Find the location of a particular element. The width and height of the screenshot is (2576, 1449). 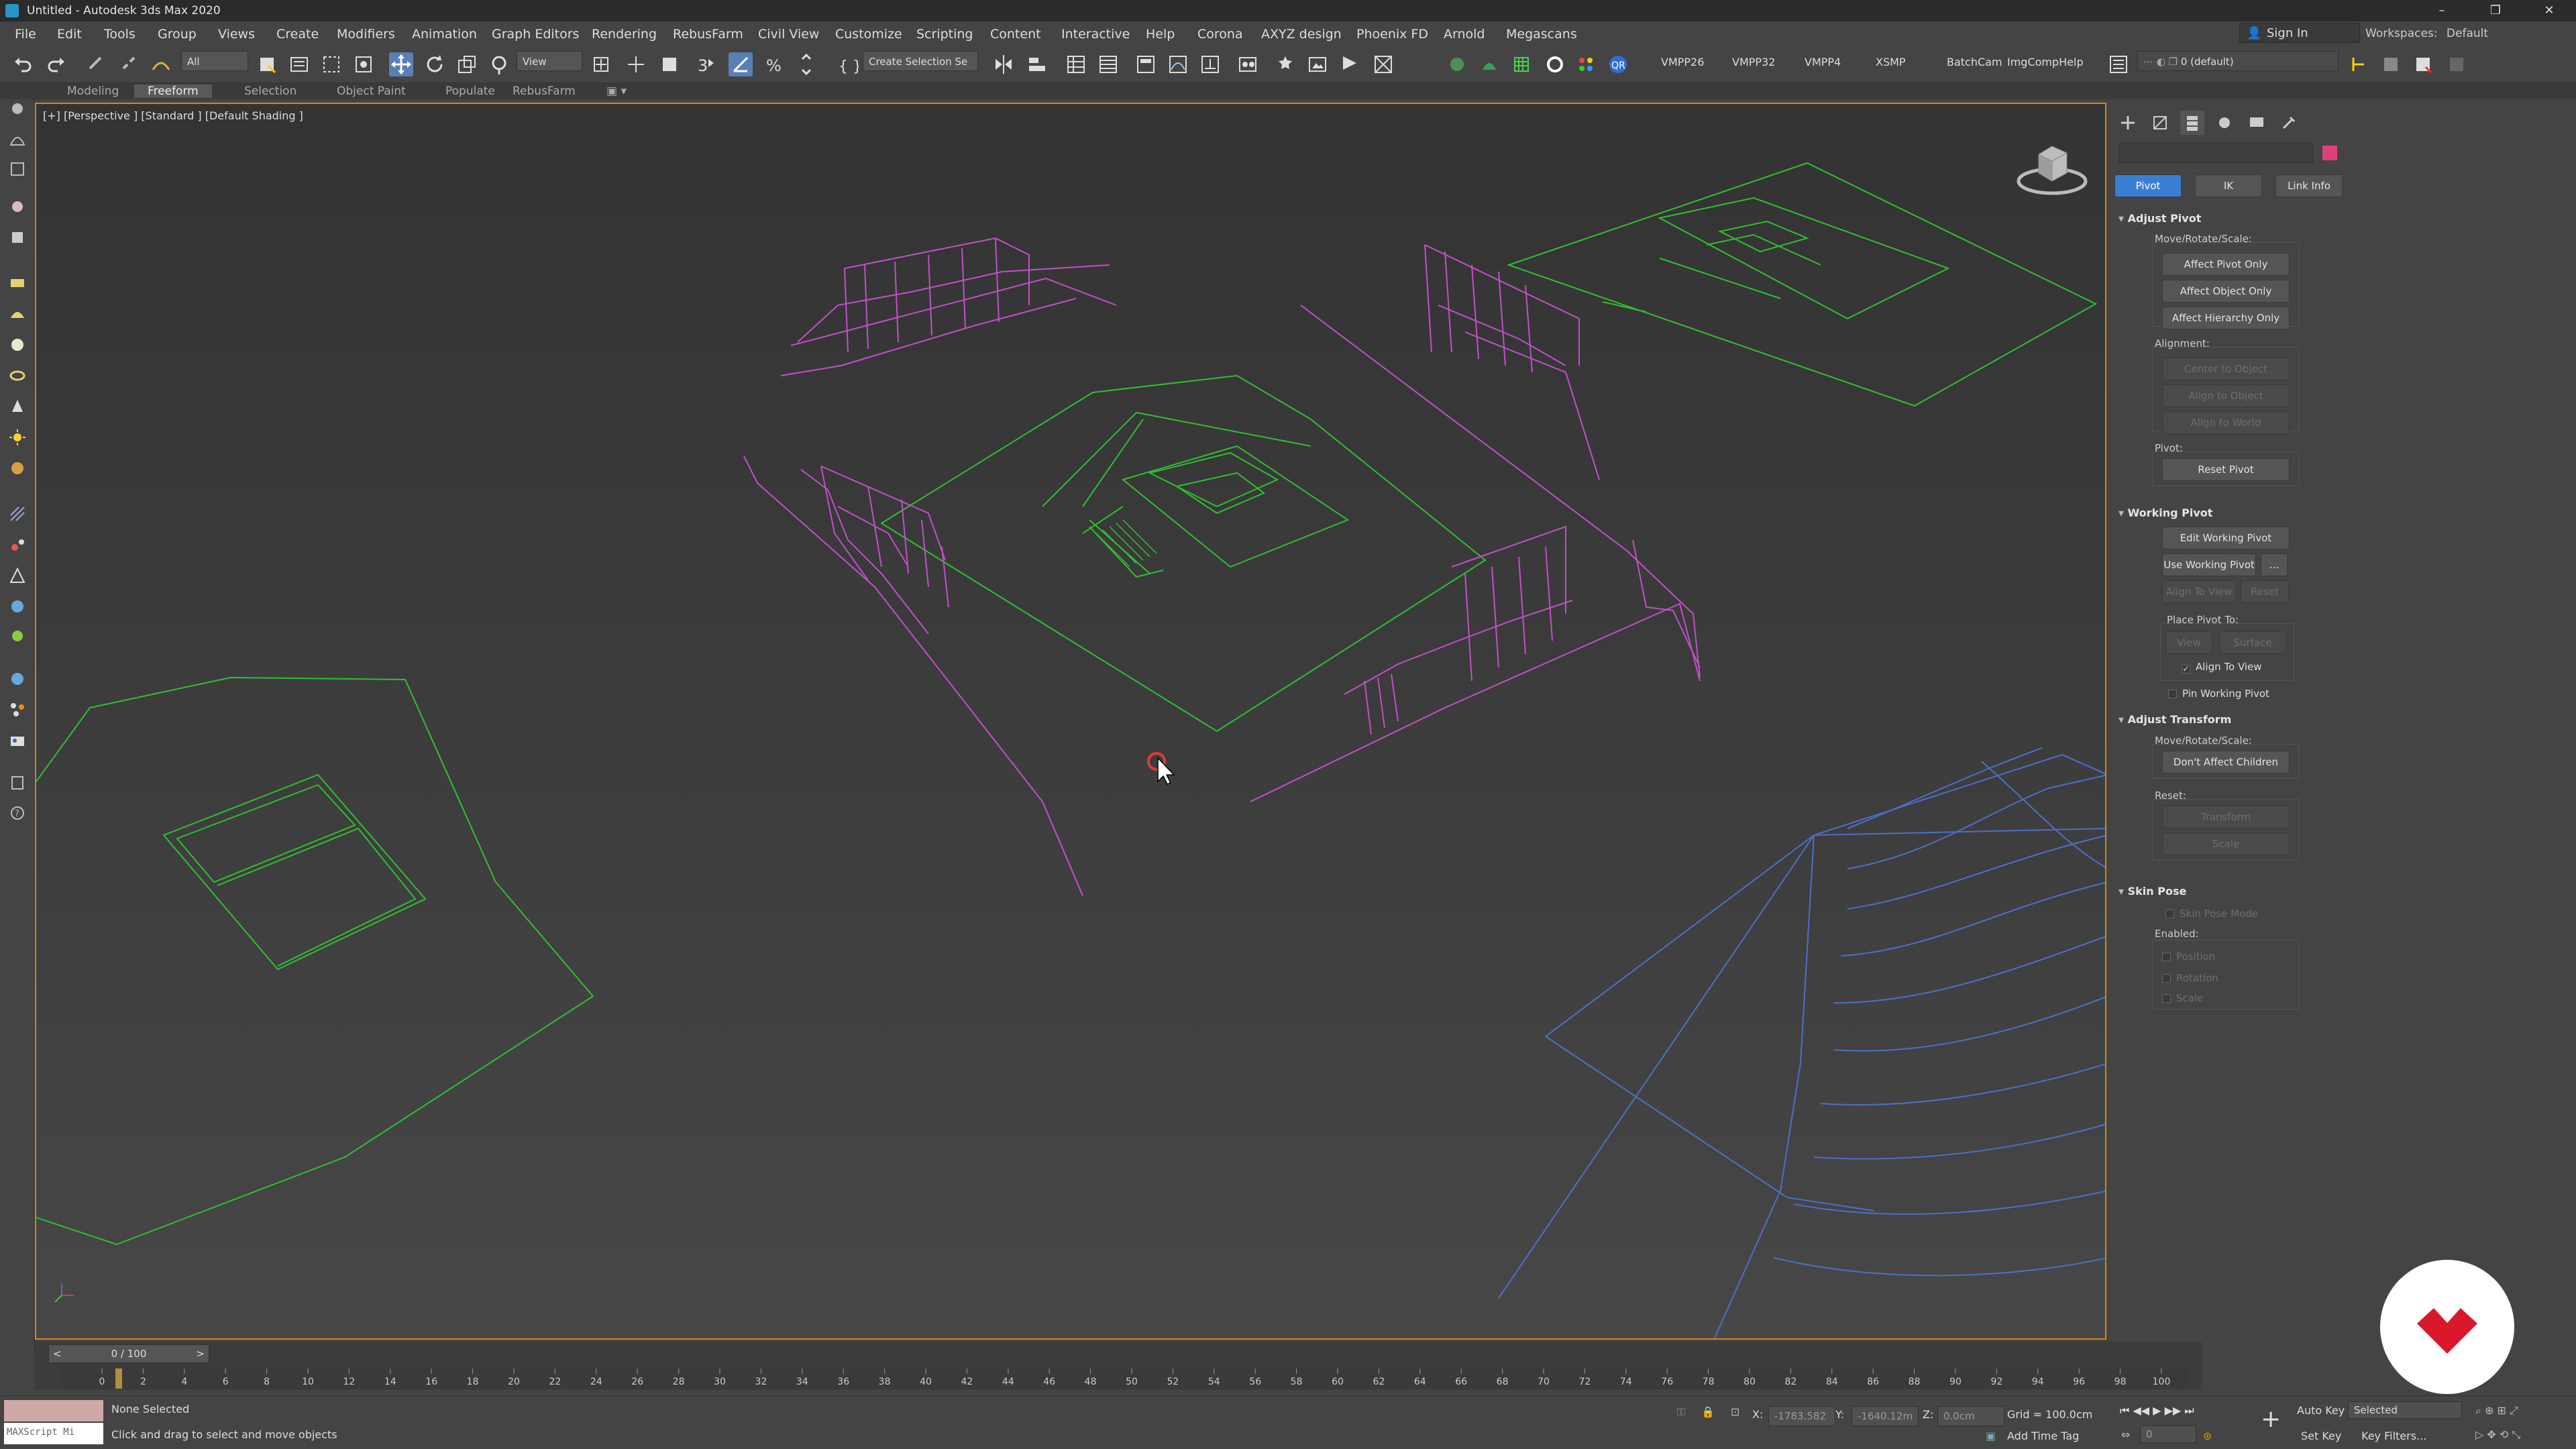

isolate-icon: ⚿ is located at coordinates (1681, 1412).